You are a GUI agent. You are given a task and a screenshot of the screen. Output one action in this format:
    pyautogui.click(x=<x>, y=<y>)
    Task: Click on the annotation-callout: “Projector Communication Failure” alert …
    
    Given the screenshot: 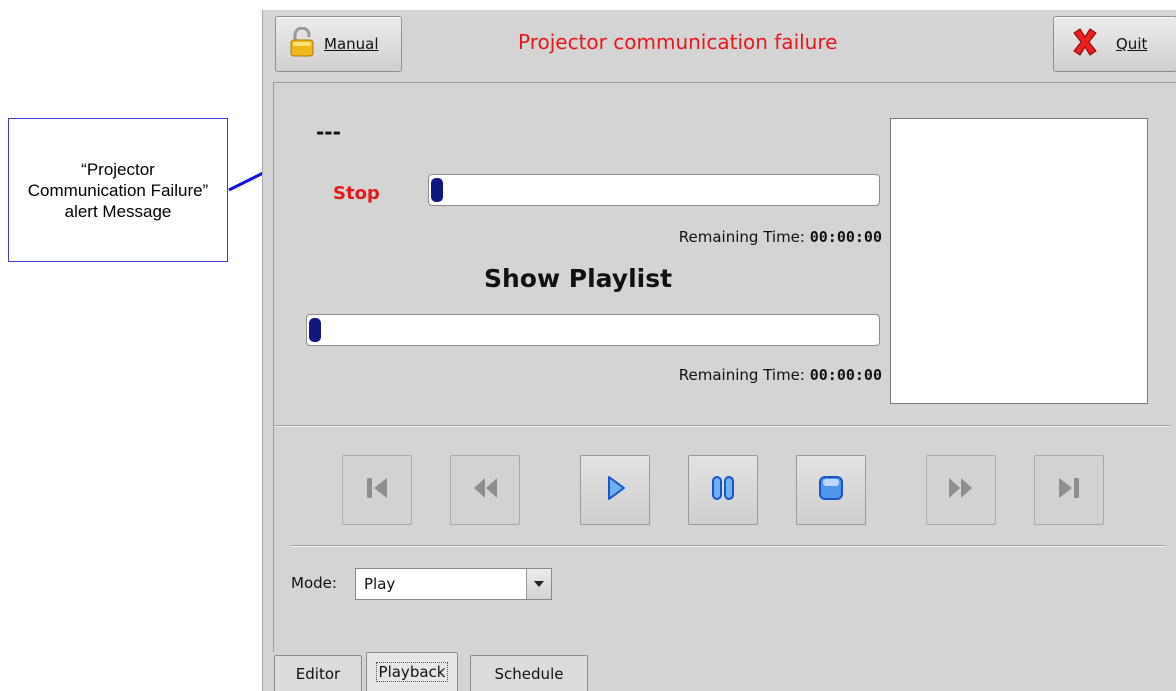 What is the action you would take?
    pyautogui.click(x=118, y=190)
    